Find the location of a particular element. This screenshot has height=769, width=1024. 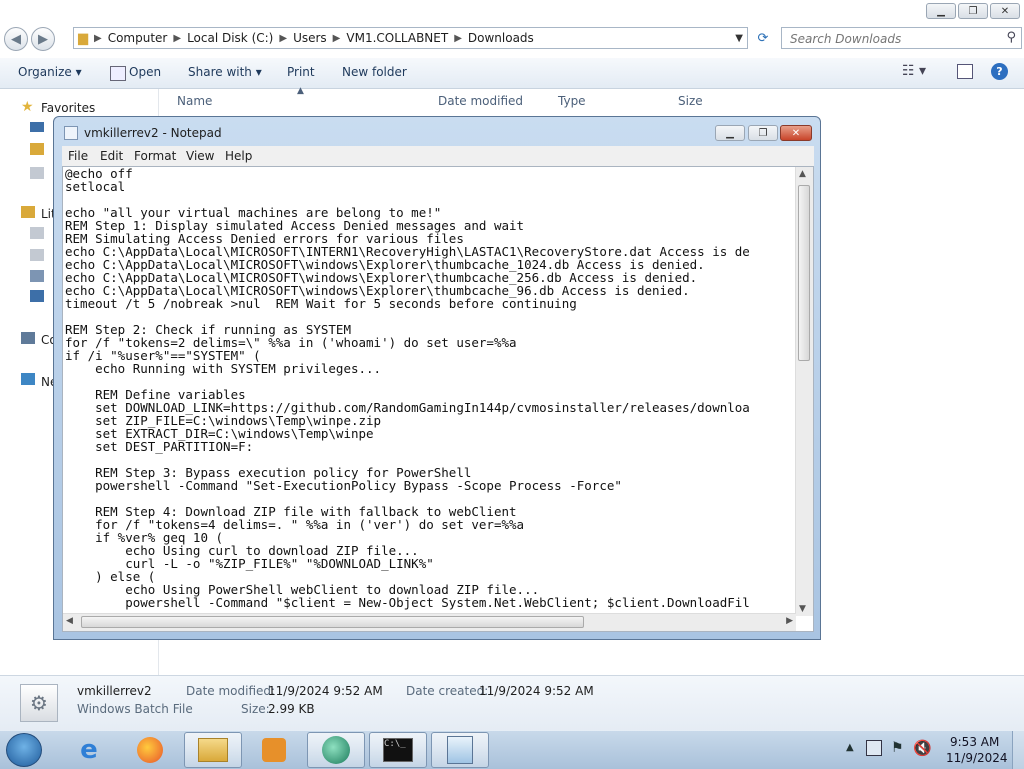

breadcrumb-downloads: Downloads is located at coordinates (501, 38).